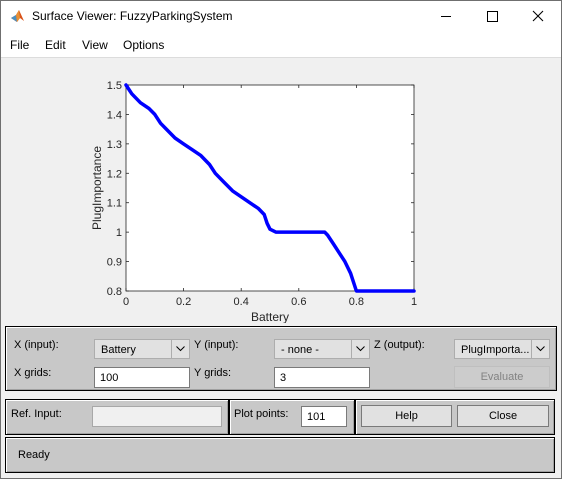 The width and height of the screenshot is (562, 479). What do you see at coordinates (241, 302) in the screenshot?
I see `x-tick-label: 0.4` at bounding box center [241, 302].